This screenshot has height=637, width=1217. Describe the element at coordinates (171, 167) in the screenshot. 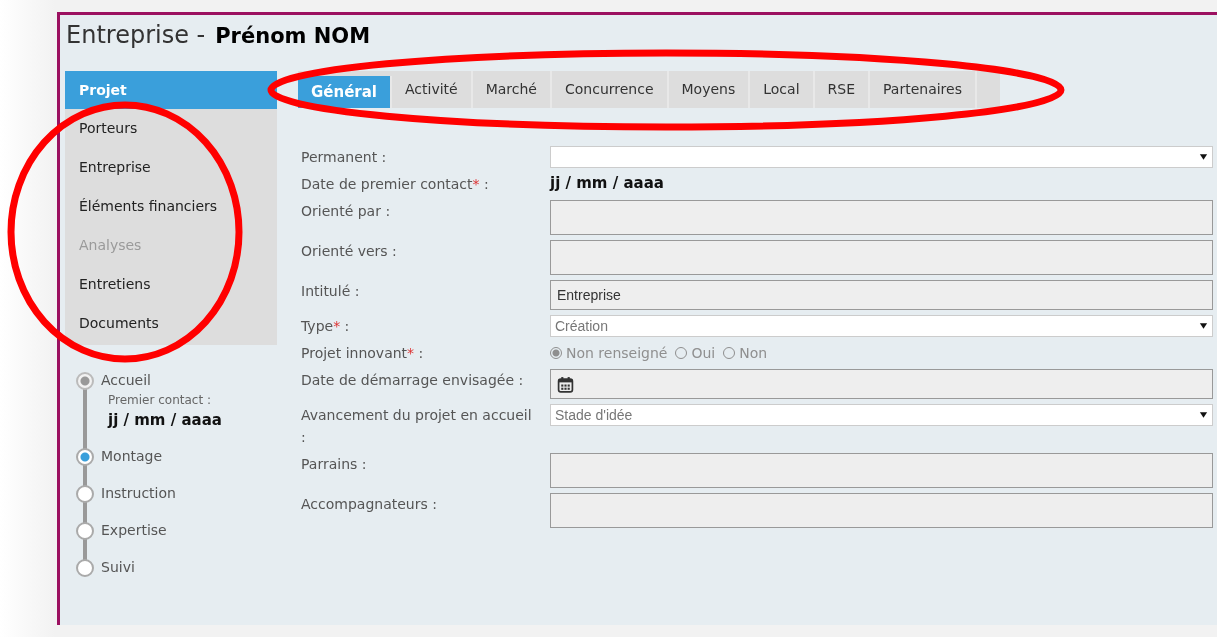

I see `sidebar-item: Entreprise` at that location.